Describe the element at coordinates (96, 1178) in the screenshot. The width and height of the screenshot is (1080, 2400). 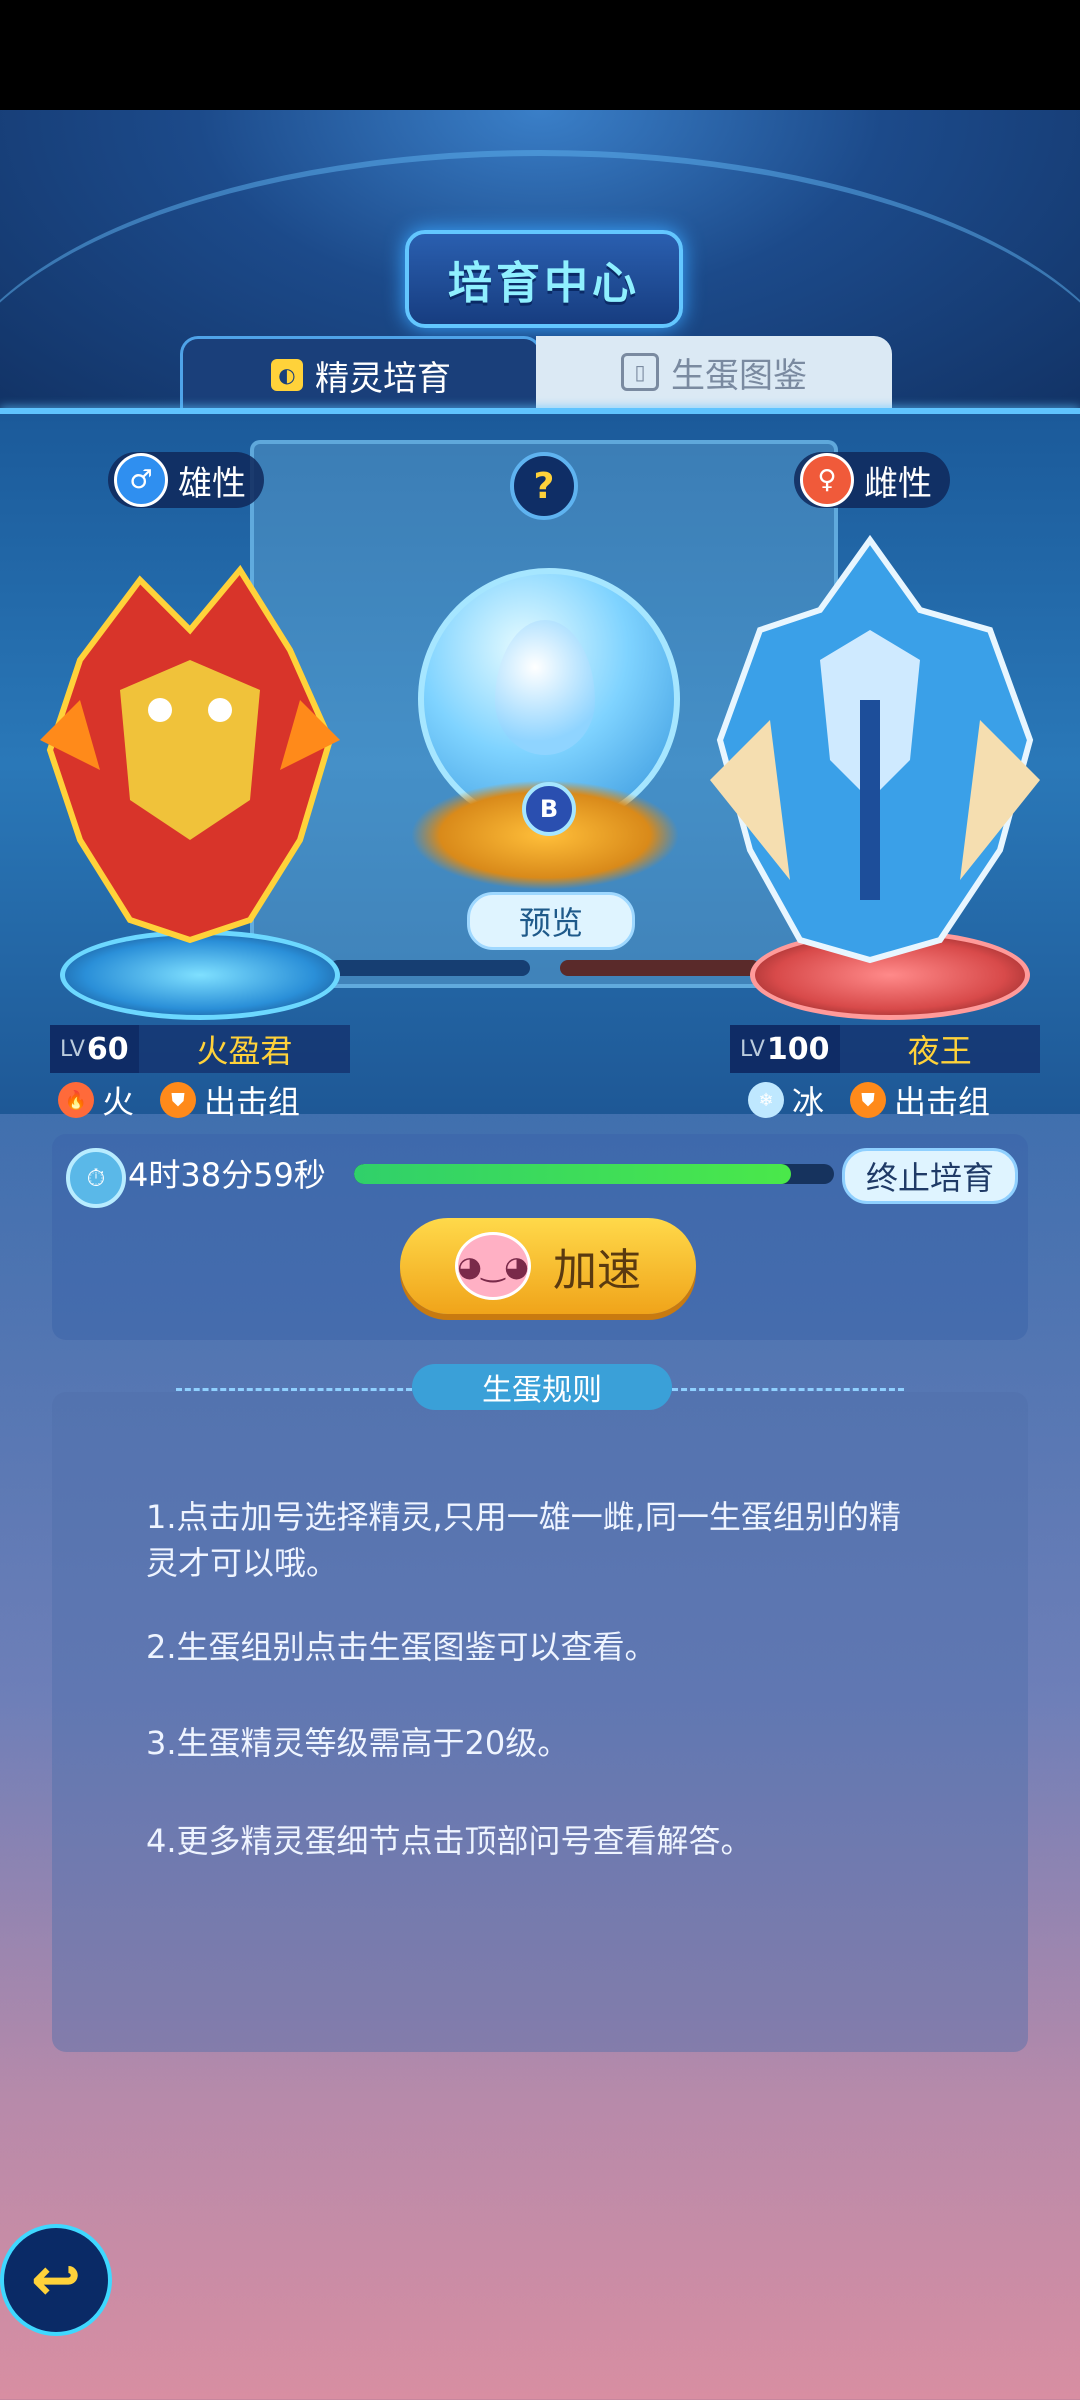
I see `stopwatch-icon: ⏱` at that location.